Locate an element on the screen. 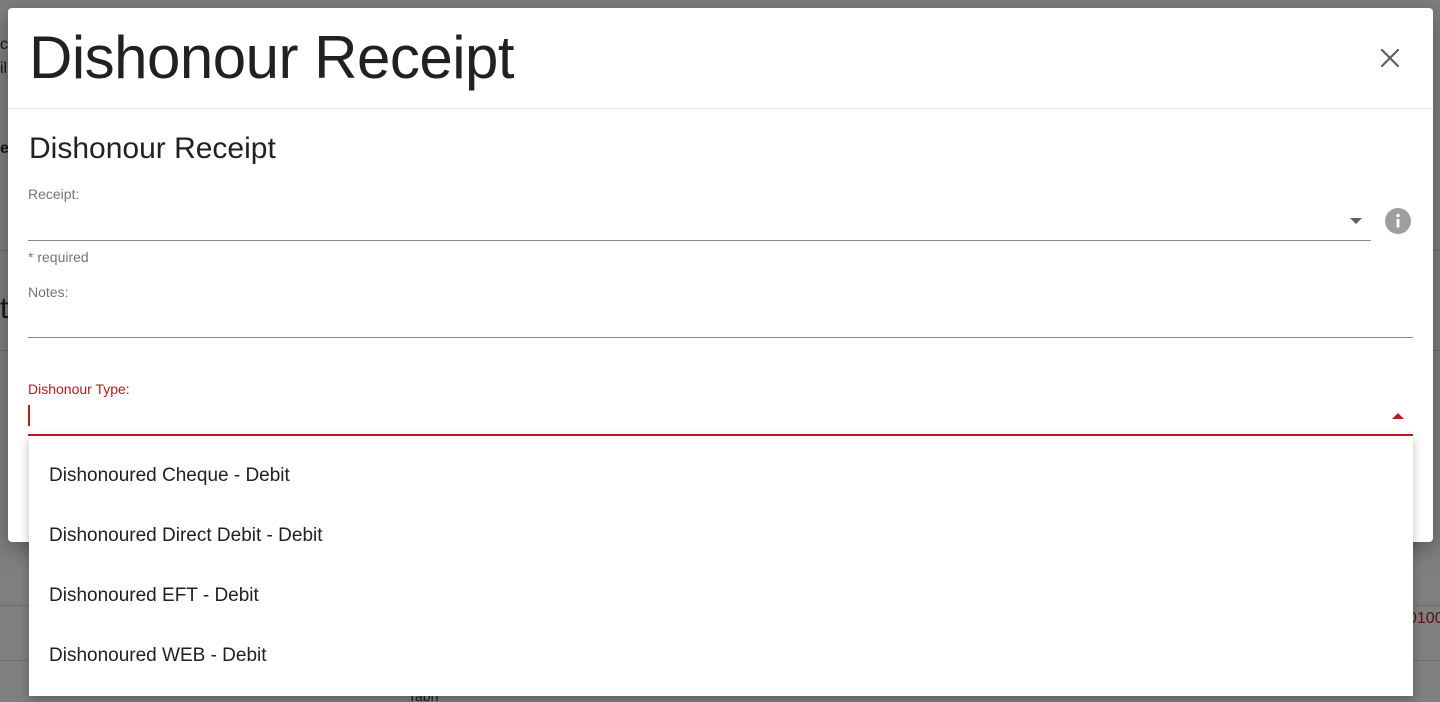  text-caret is located at coordinates (29, 415).